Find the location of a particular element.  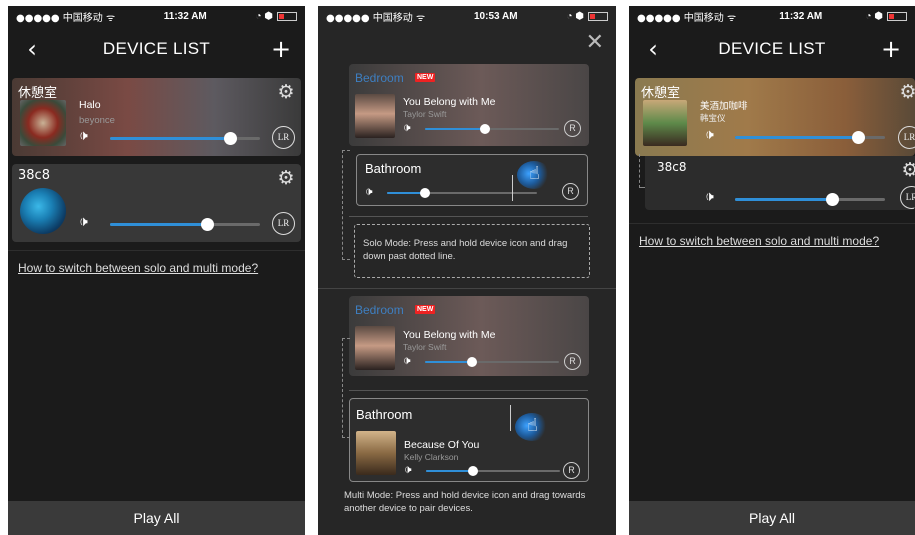

page-title: DEVICE LIST is located at coordinates (772, 48).